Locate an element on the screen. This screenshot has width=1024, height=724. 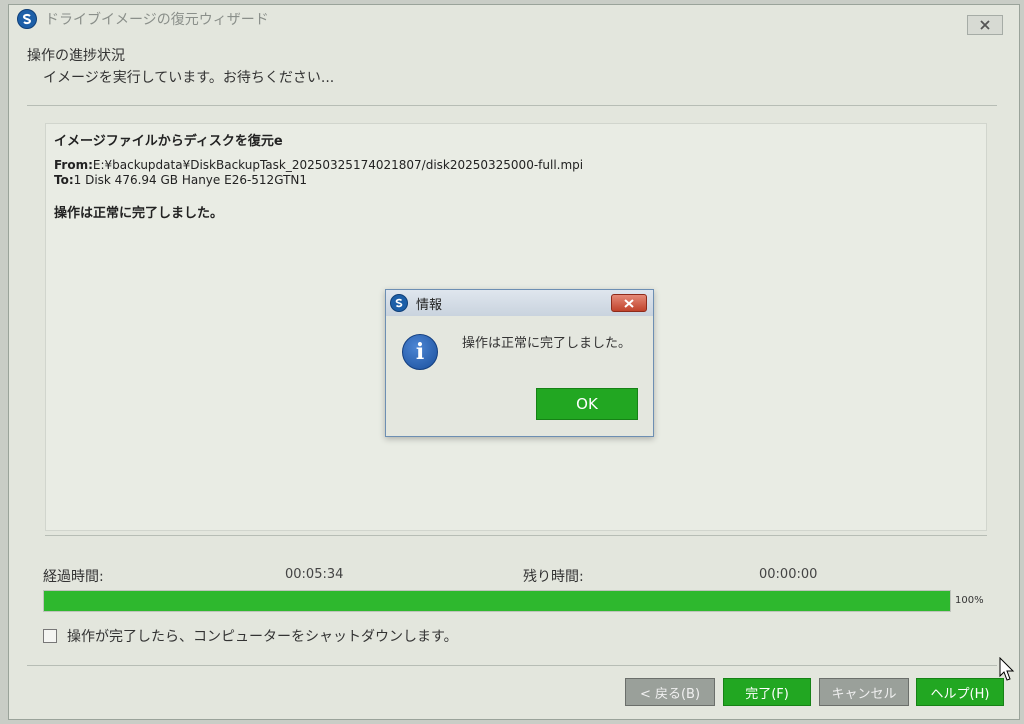
progress-percent: 100% is located at coordinates (969, 600).